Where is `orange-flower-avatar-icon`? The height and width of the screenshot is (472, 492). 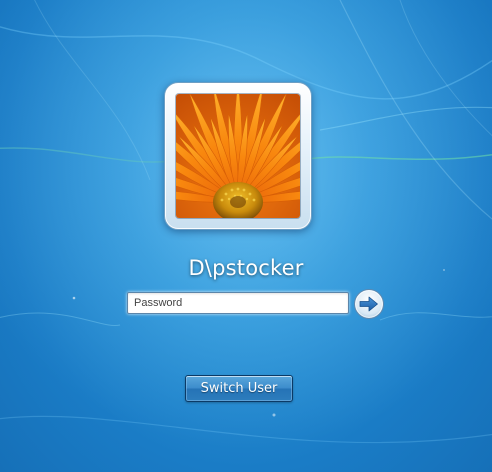
orange-flower-avatar-icon is located at coordinates (238, 156).